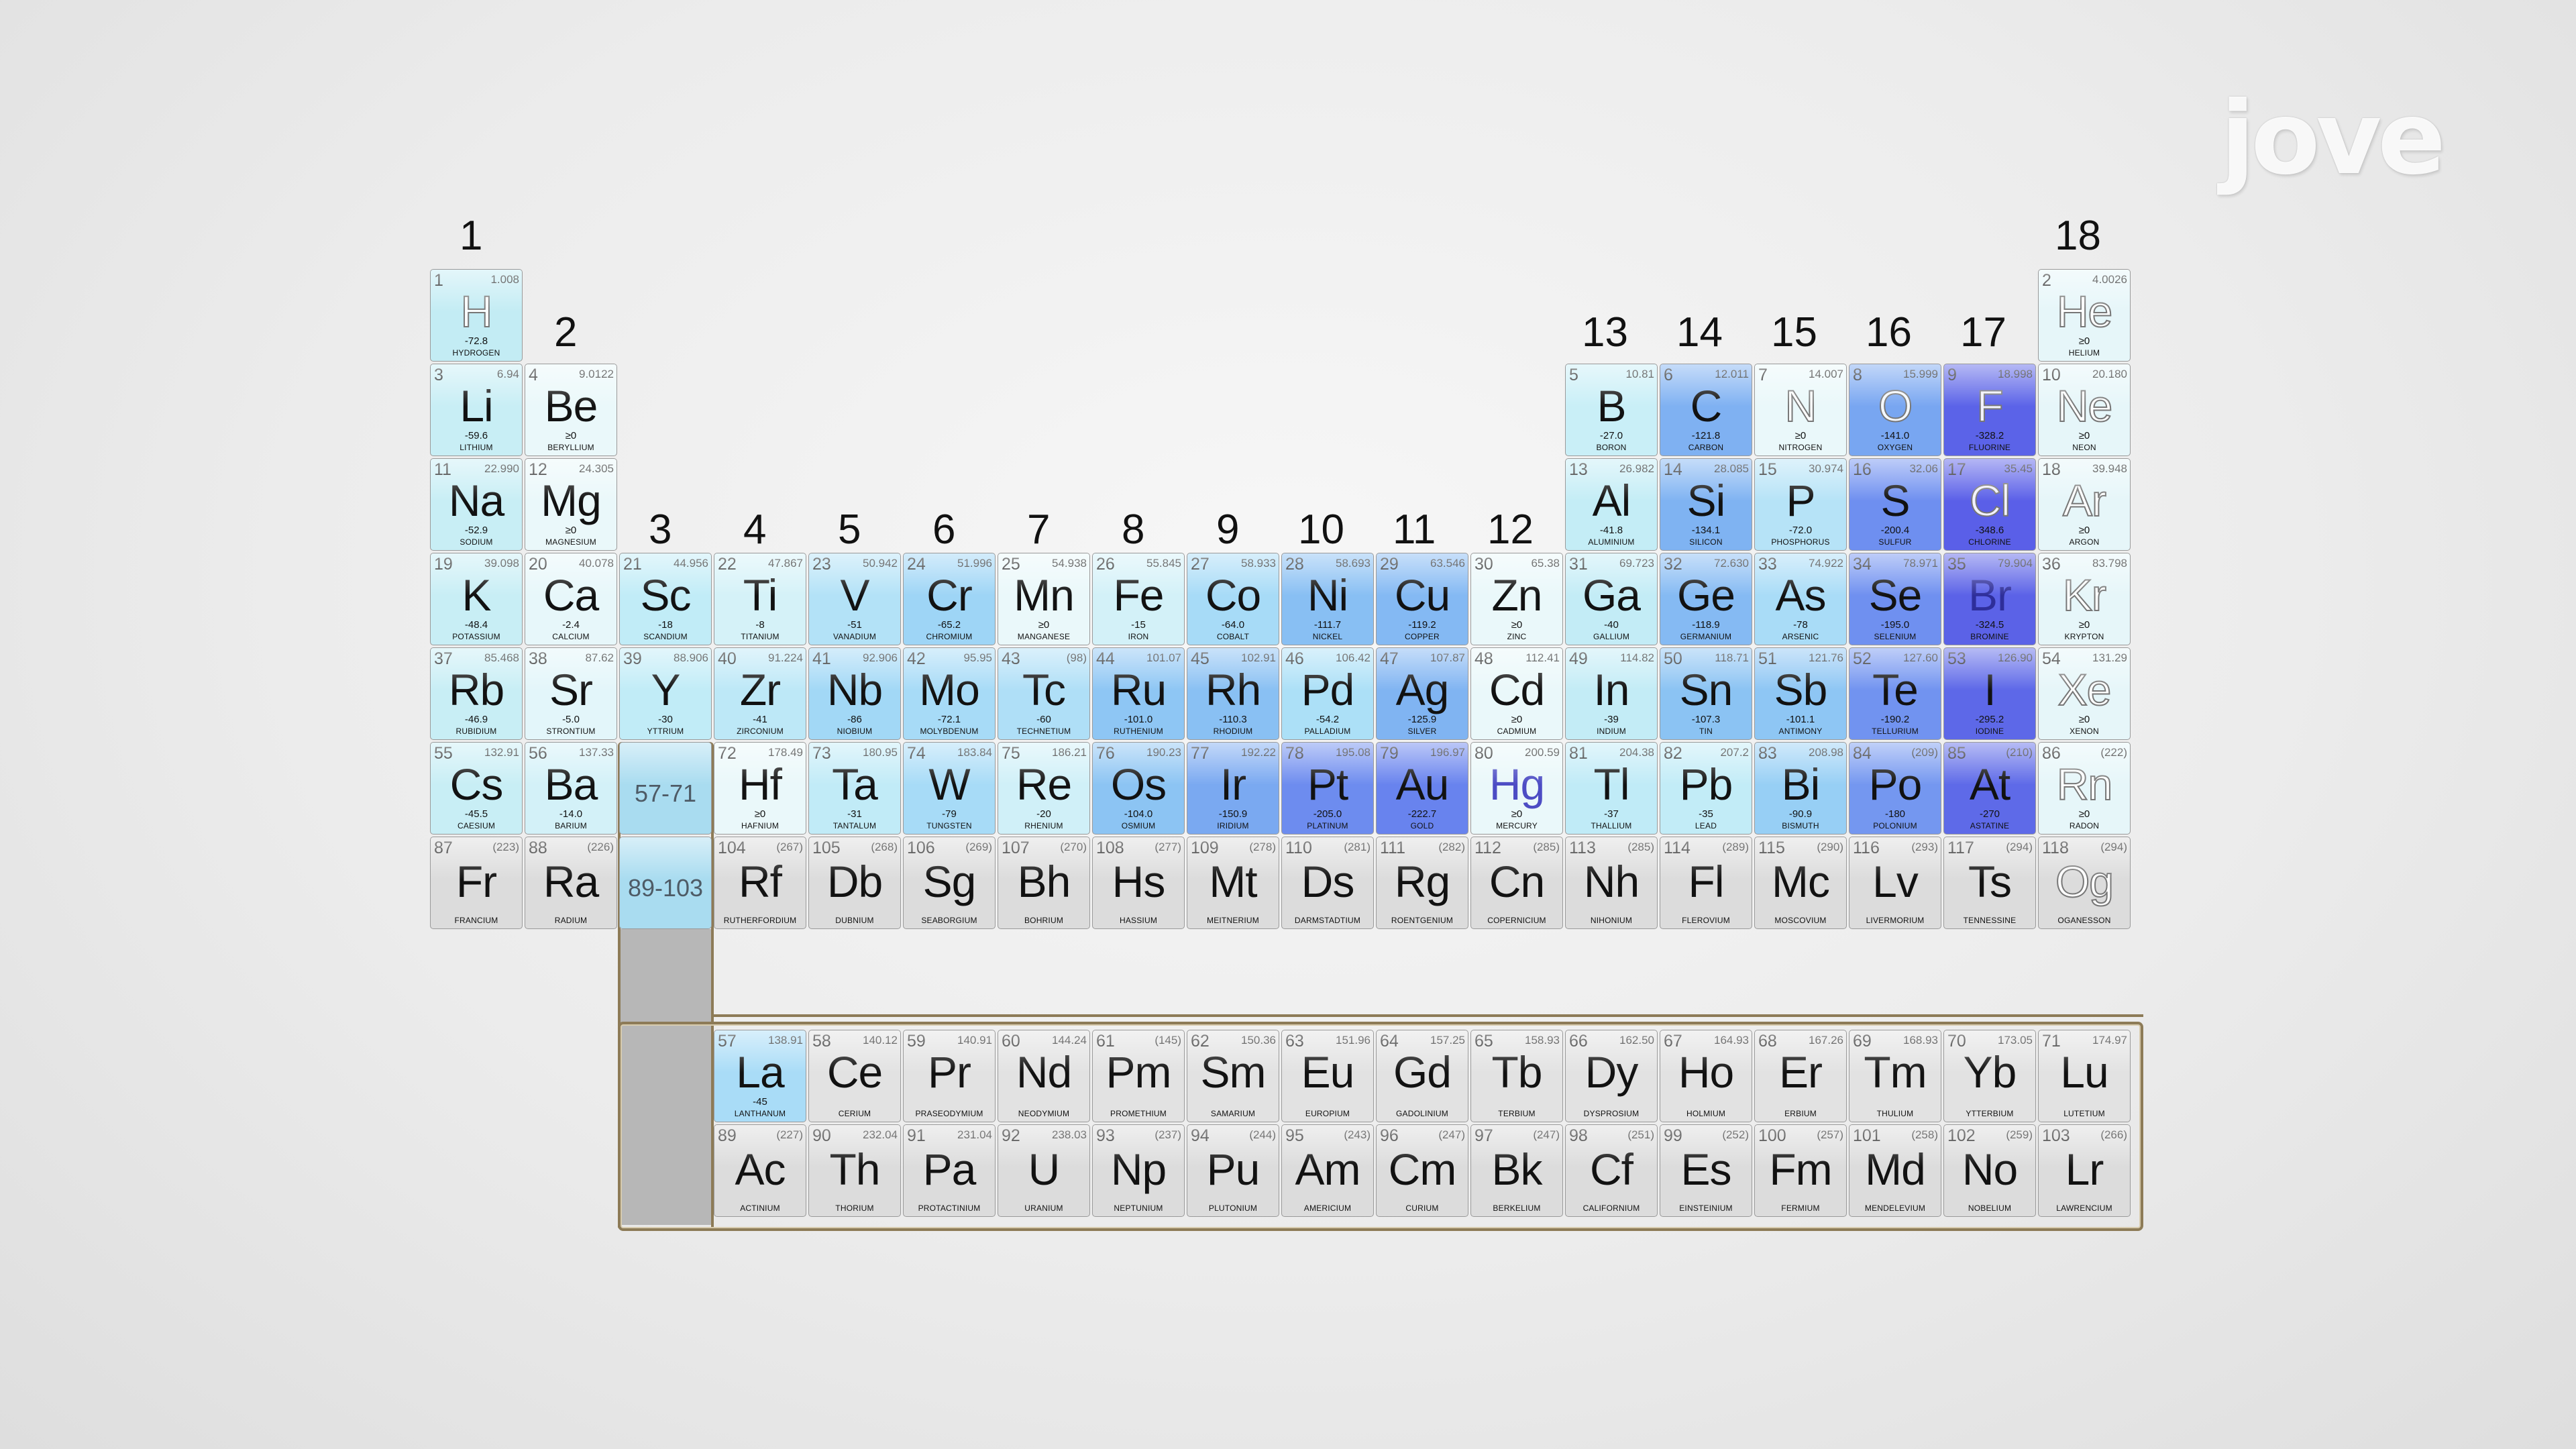  What do you see at coordinates (785, 657) in the screenshot?
I see `atomic-mass: 91.224` at bounding box center [785, 657].